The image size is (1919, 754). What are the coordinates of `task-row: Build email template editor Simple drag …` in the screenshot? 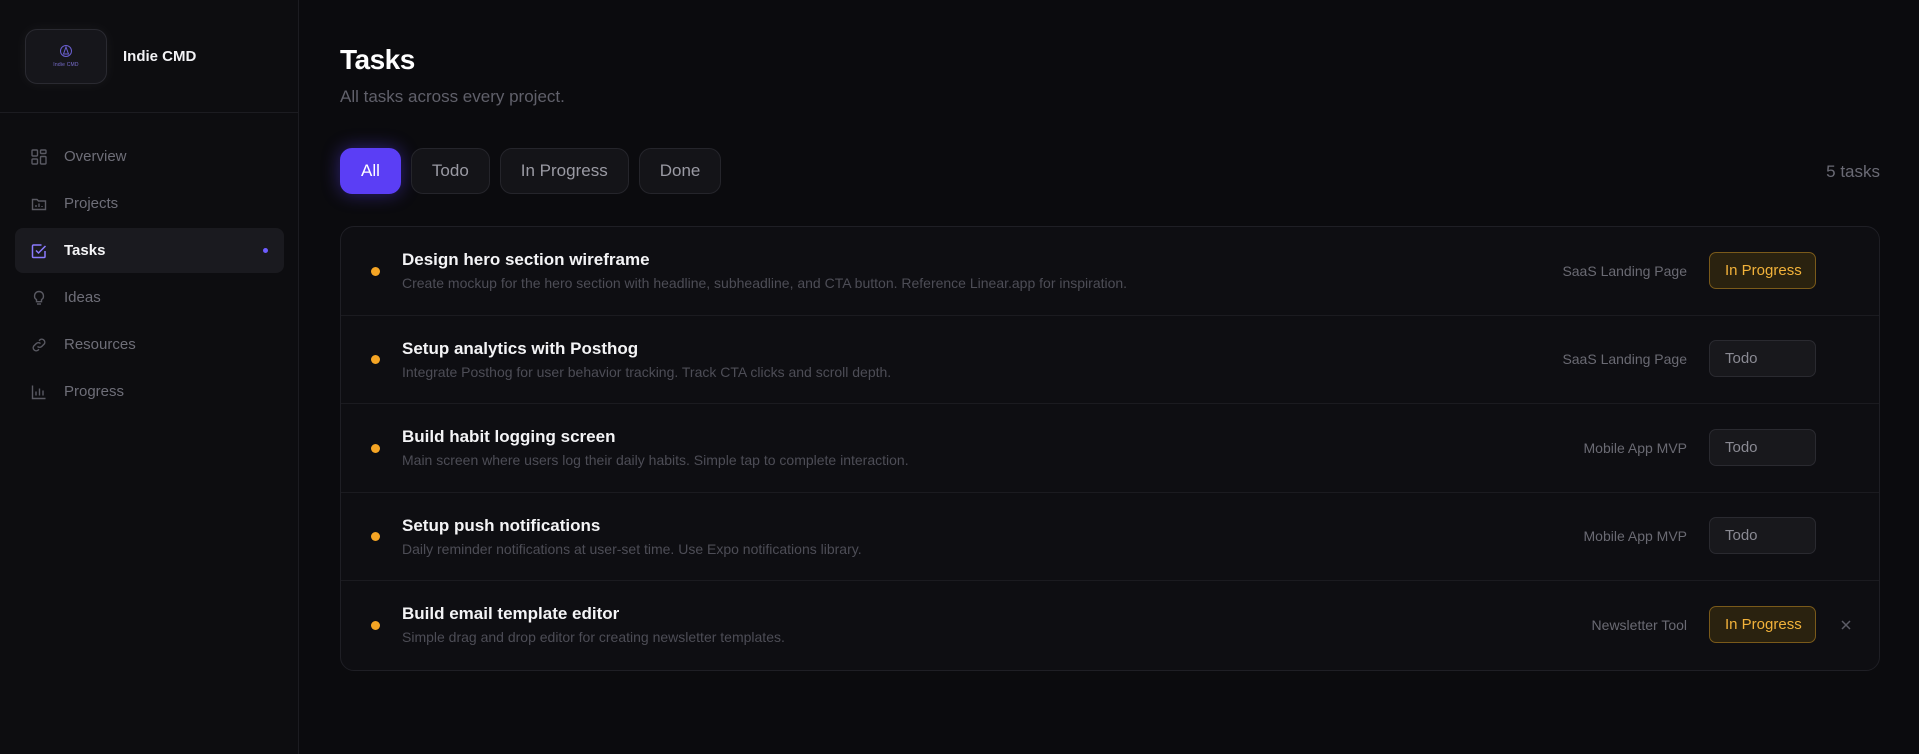 It's located at (1110, 625).